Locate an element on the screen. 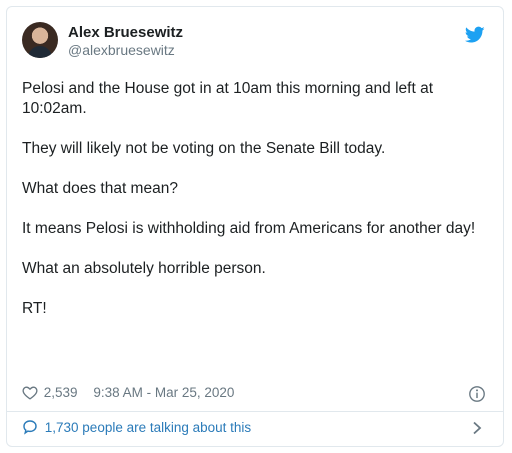 The width and height of the screenshot is (512, 453). tweet-paragraph: What does that mean? is located at coordinates (100, 188).